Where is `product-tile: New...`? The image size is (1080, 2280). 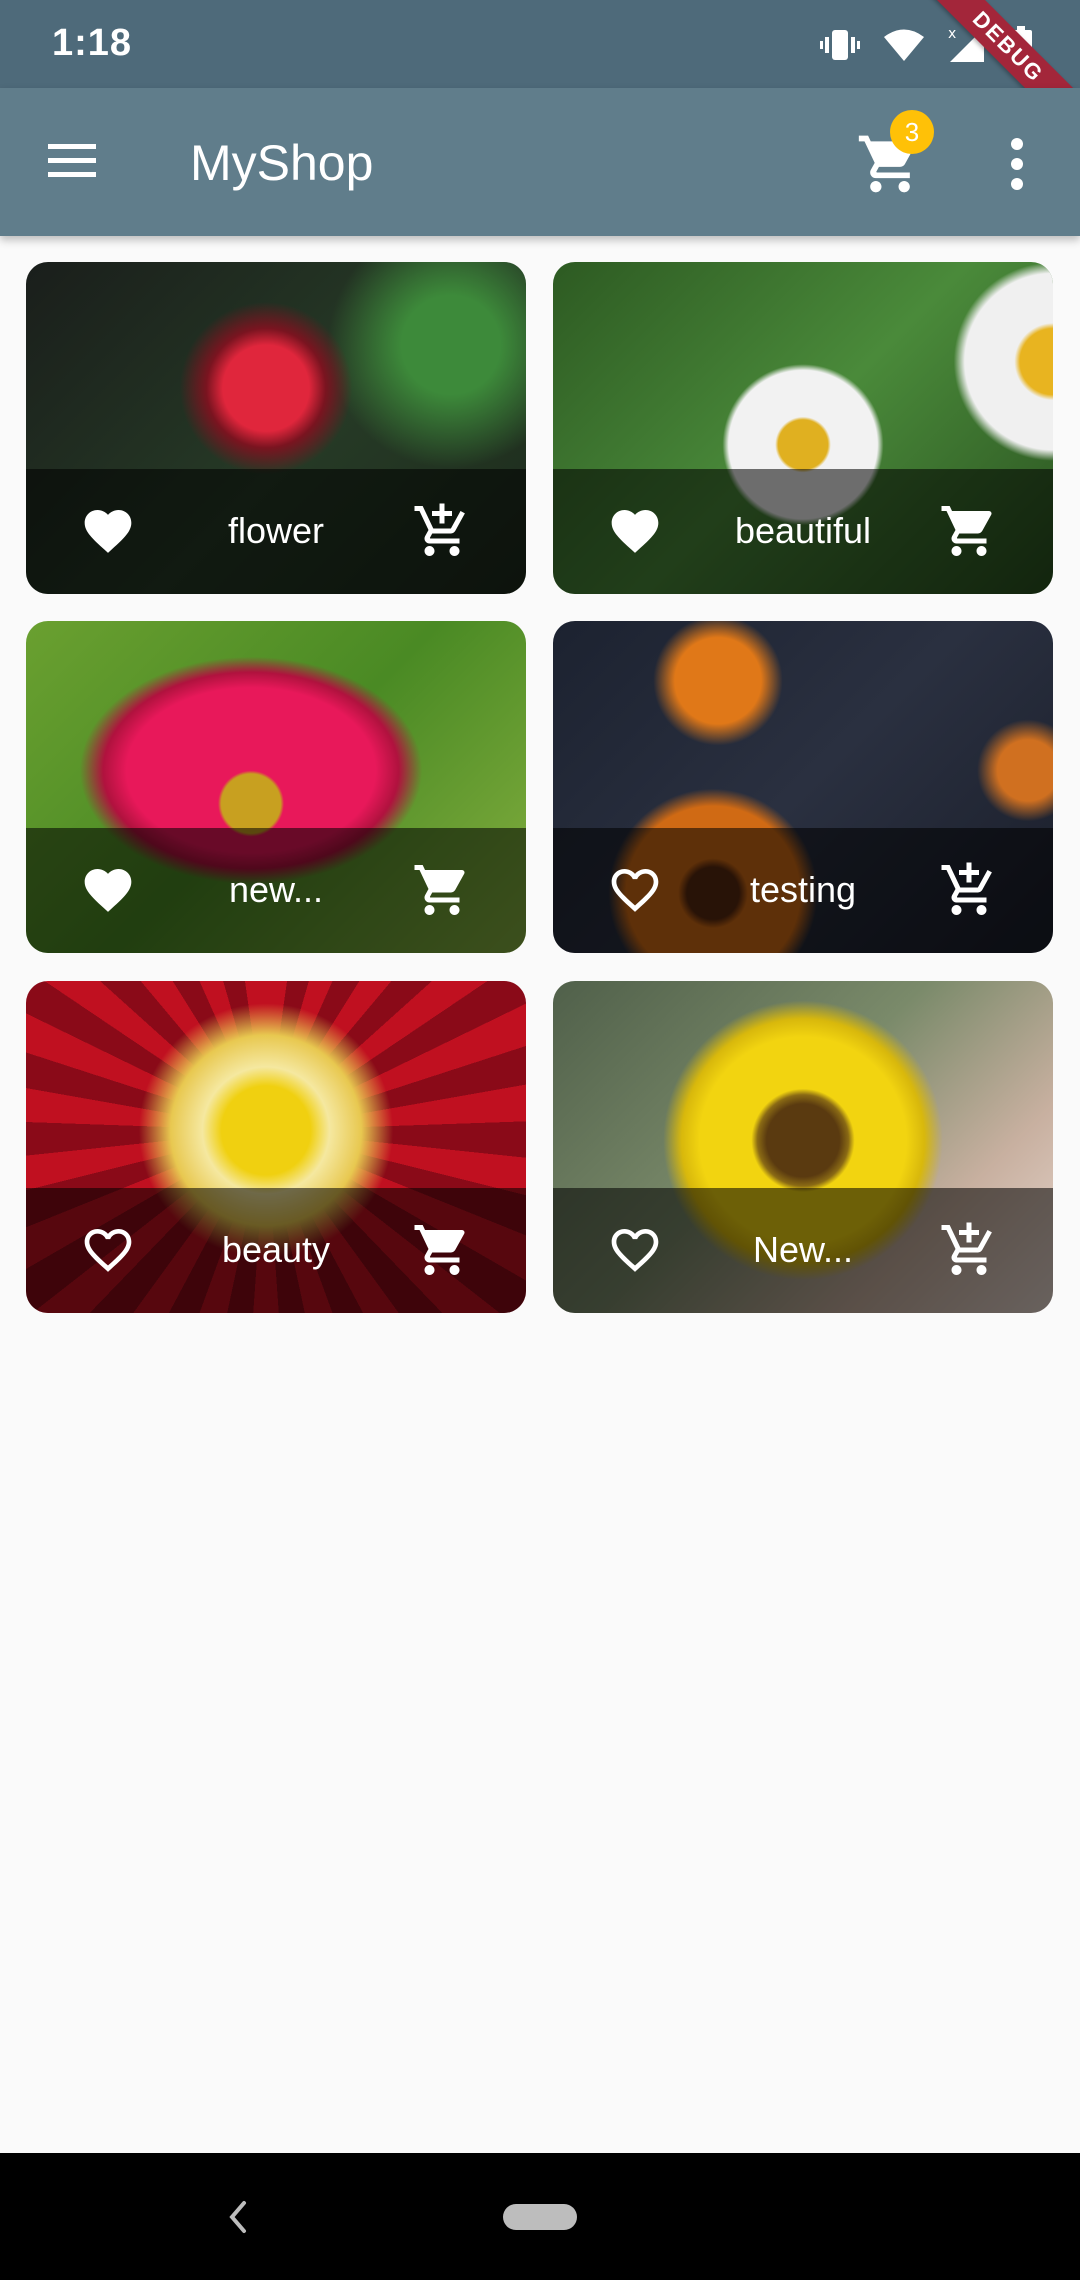 product-tile: New... is located at coordinates (803, 1147).